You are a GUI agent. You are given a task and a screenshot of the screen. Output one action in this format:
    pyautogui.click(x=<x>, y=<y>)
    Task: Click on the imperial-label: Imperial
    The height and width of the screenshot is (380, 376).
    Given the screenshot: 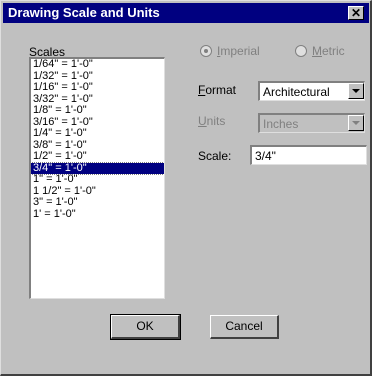 What is the action you would take?
    pyautogui.click(x=238, y=51)
    